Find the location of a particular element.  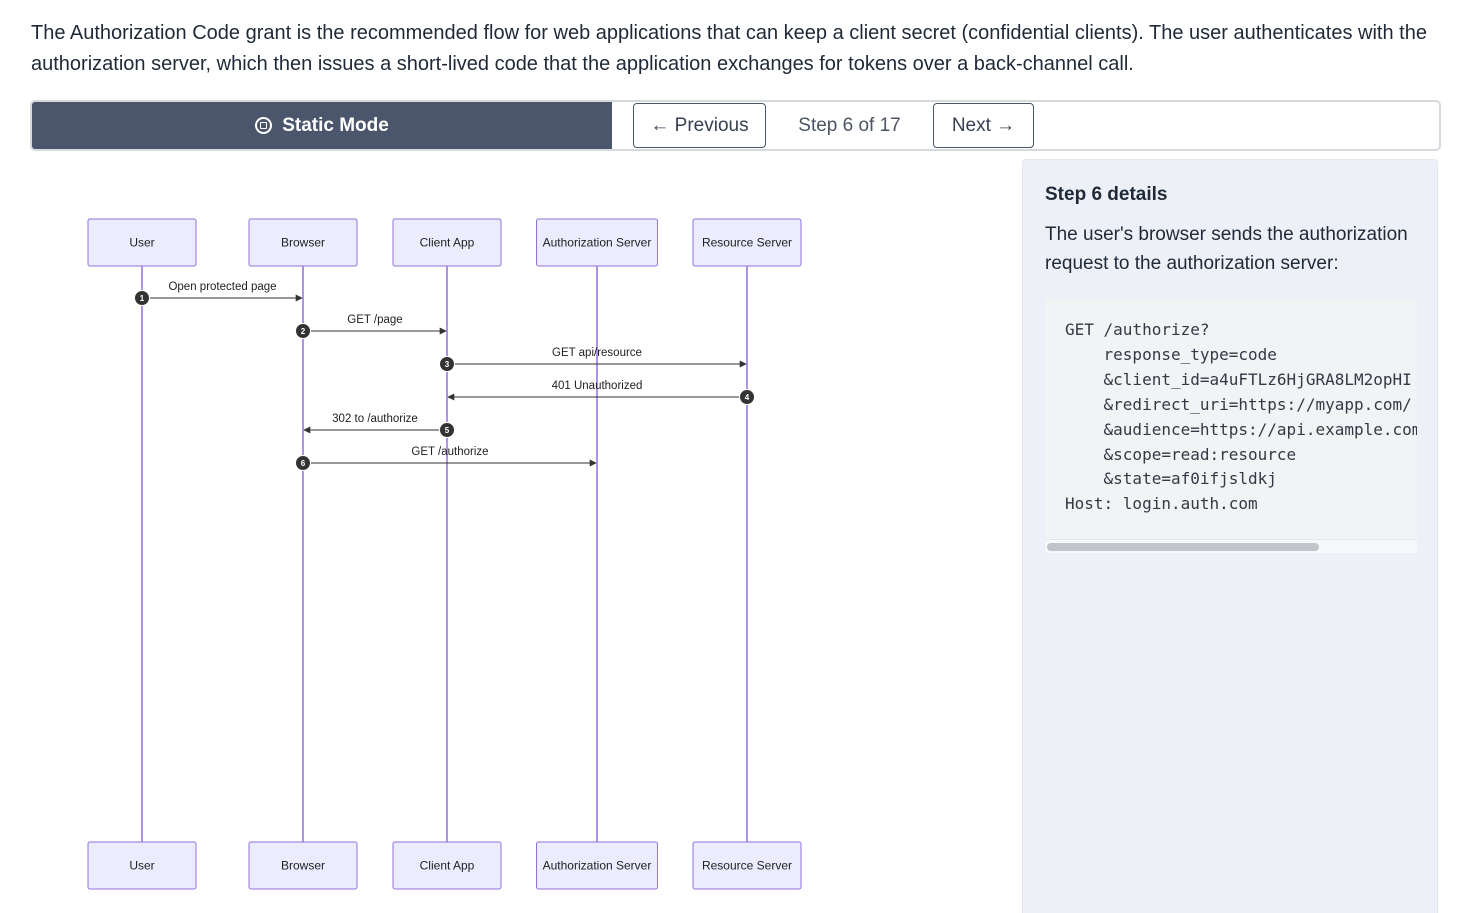

static-mode-label: Static Mode is located at coordinates (335, 125).